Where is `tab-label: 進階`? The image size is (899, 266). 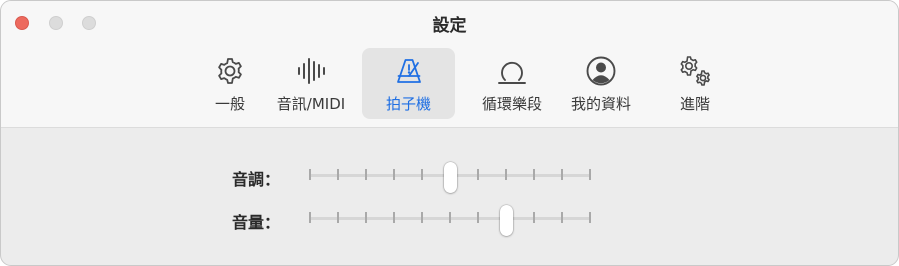
tab-label: 進階 is located at coordinates (694, 104).